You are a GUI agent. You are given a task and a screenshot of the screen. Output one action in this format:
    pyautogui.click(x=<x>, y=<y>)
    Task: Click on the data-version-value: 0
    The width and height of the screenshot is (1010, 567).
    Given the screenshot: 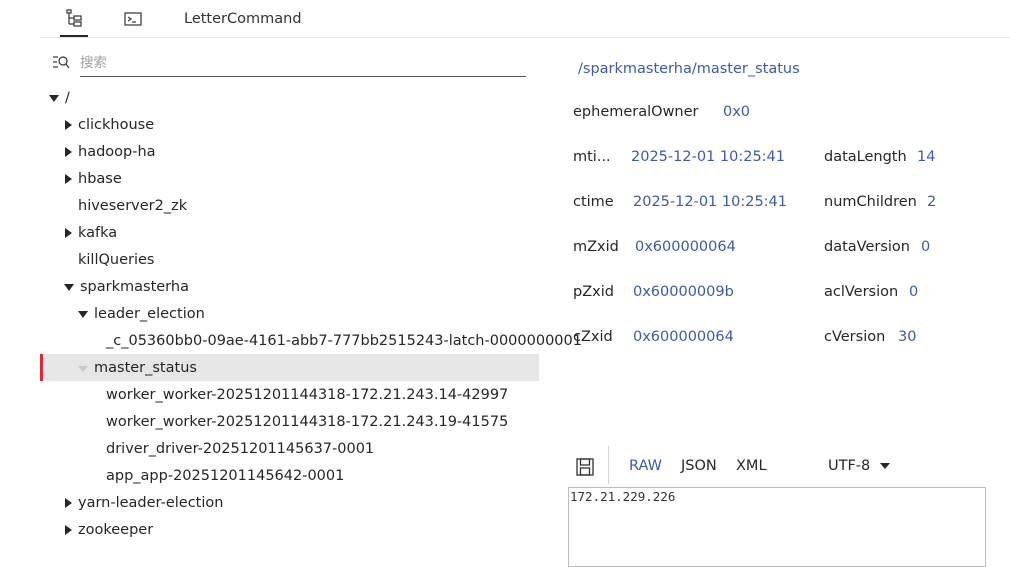 What is the action you would take?
    pyautogui.click(x=926, y=247)
    